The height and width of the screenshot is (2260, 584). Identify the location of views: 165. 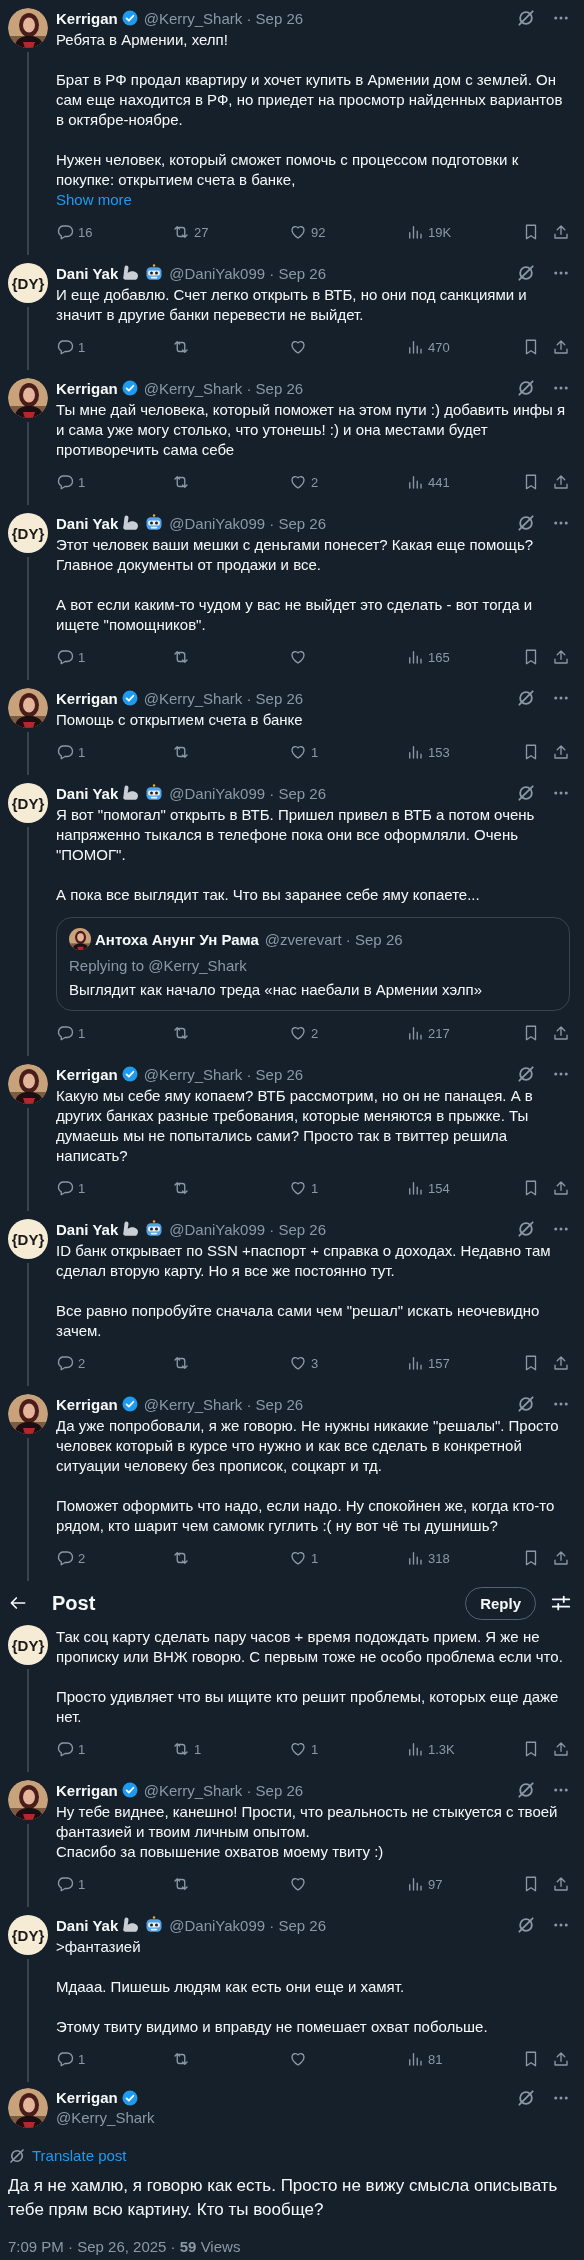
(428, 657).